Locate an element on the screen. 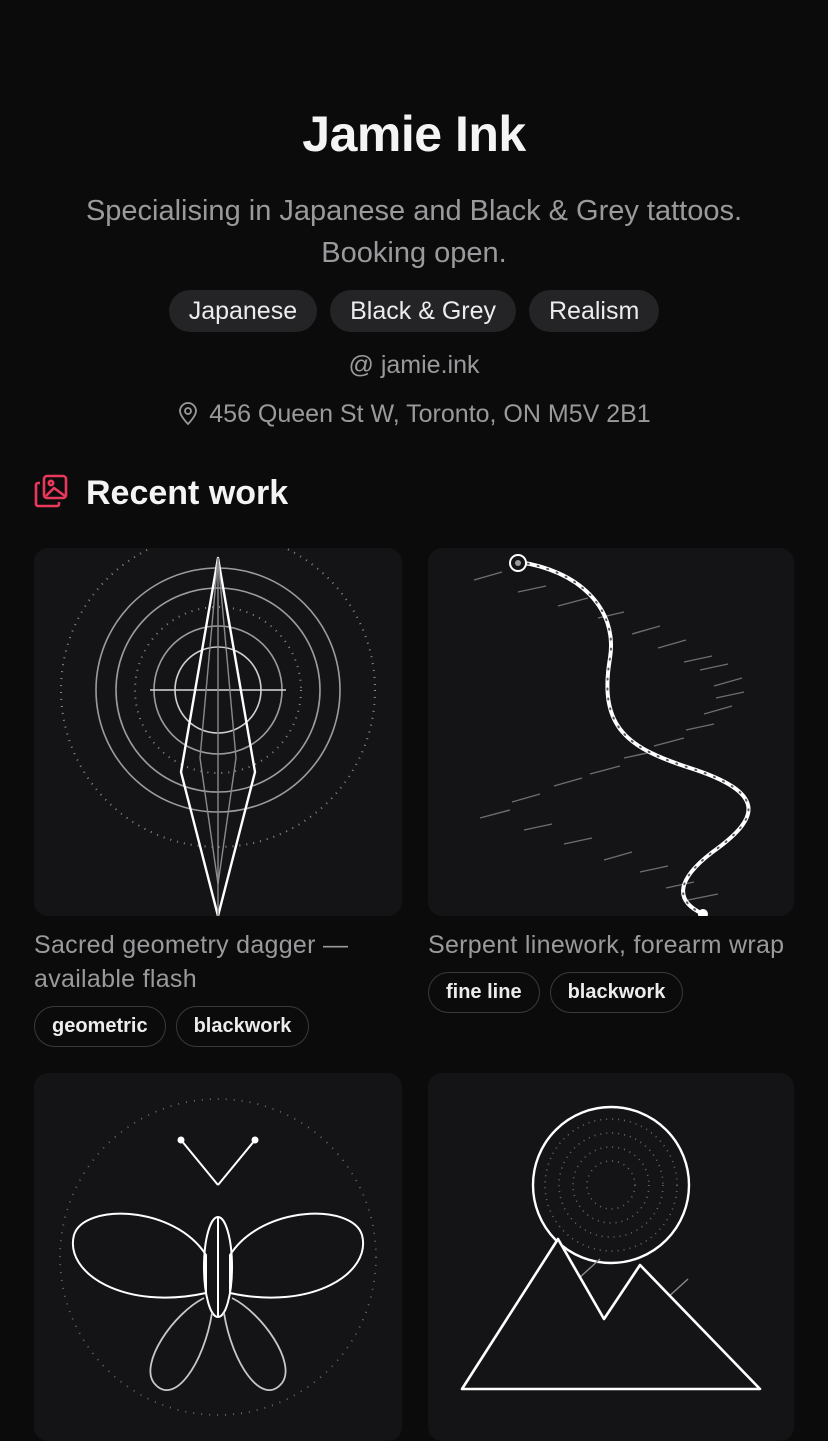  section-title: Recent work is located at coordinates (187, 493).